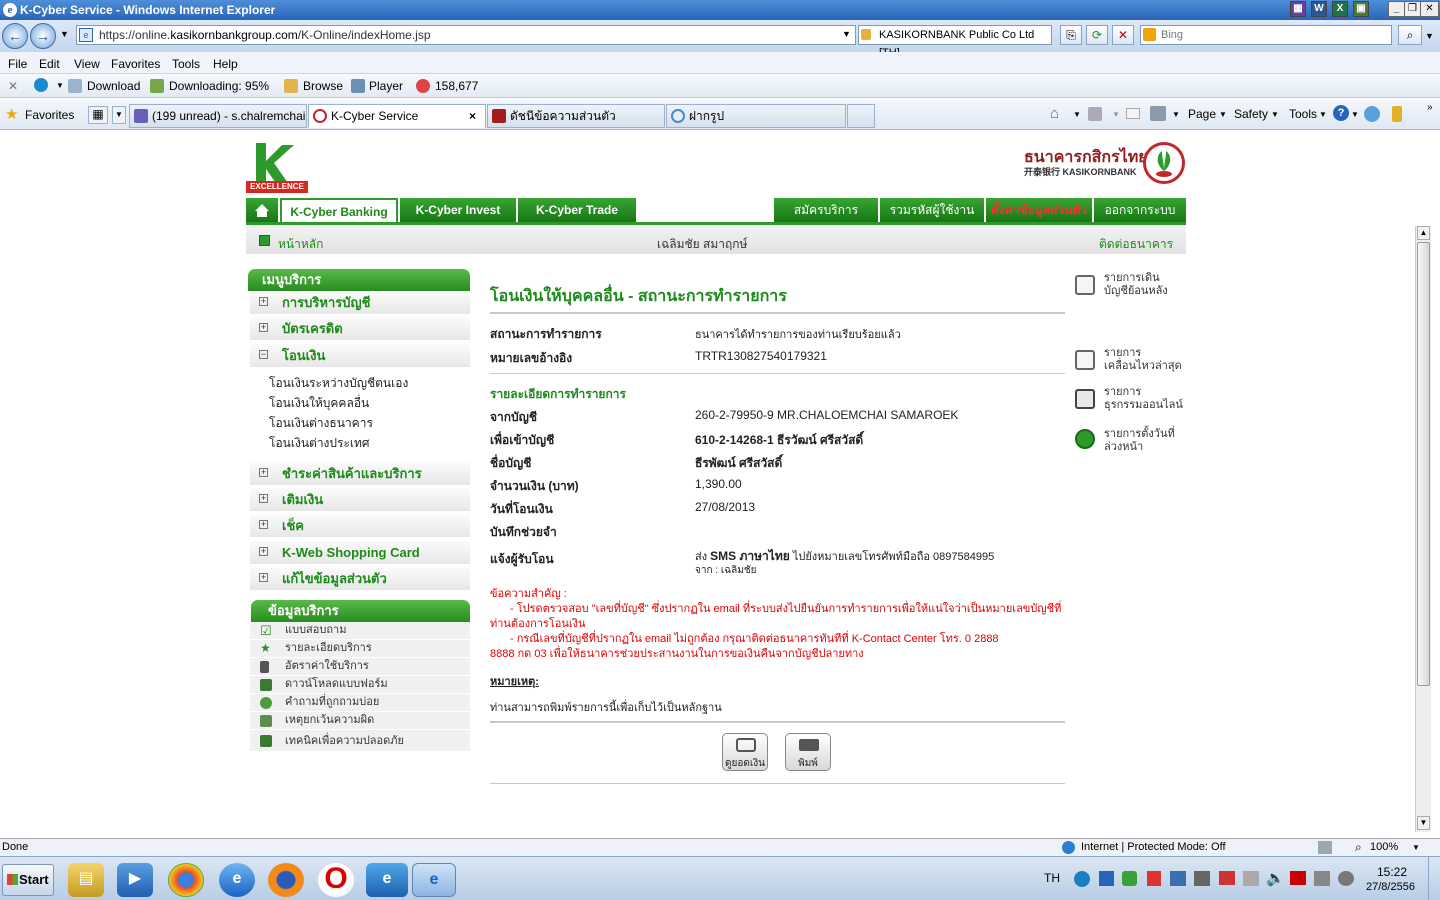 The width and height of the screenshot is (1440, 900). I want to click on info-disclaimer: เหตุยกเว้นความผิด, so click(360, 721).